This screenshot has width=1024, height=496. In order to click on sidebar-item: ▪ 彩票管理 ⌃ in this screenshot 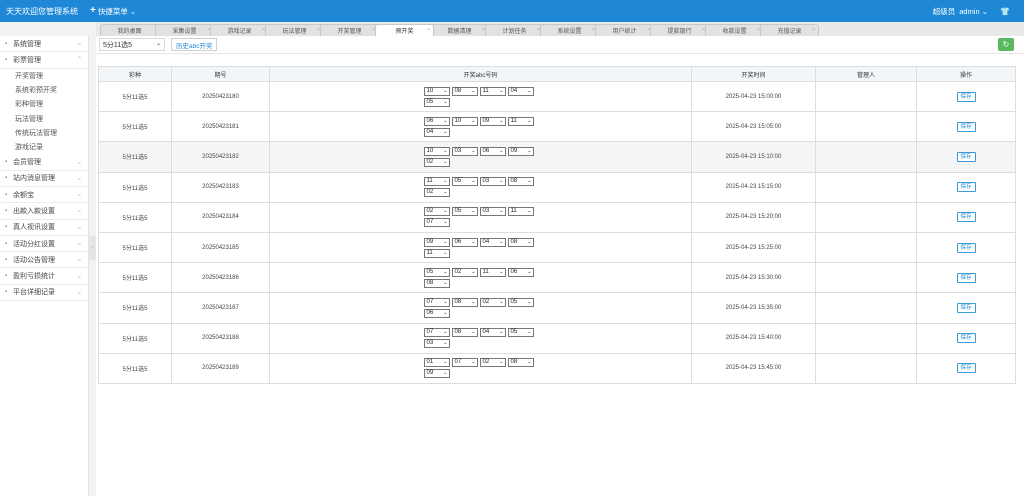, I will do `click(44, 60)`.